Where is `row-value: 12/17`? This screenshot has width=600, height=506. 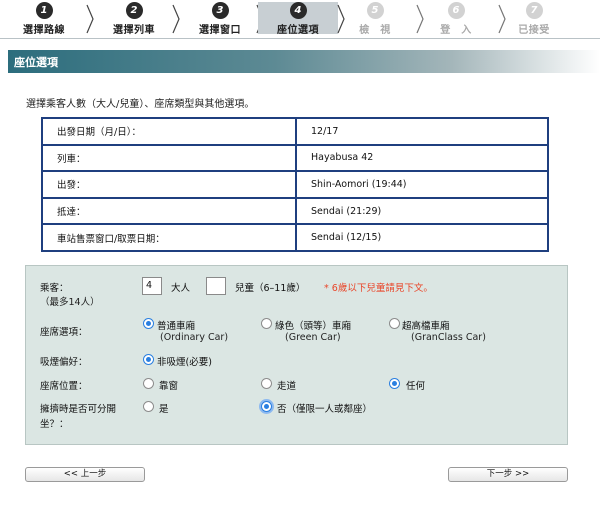
row-value: 12/17 is located at coordinates (422, 131).